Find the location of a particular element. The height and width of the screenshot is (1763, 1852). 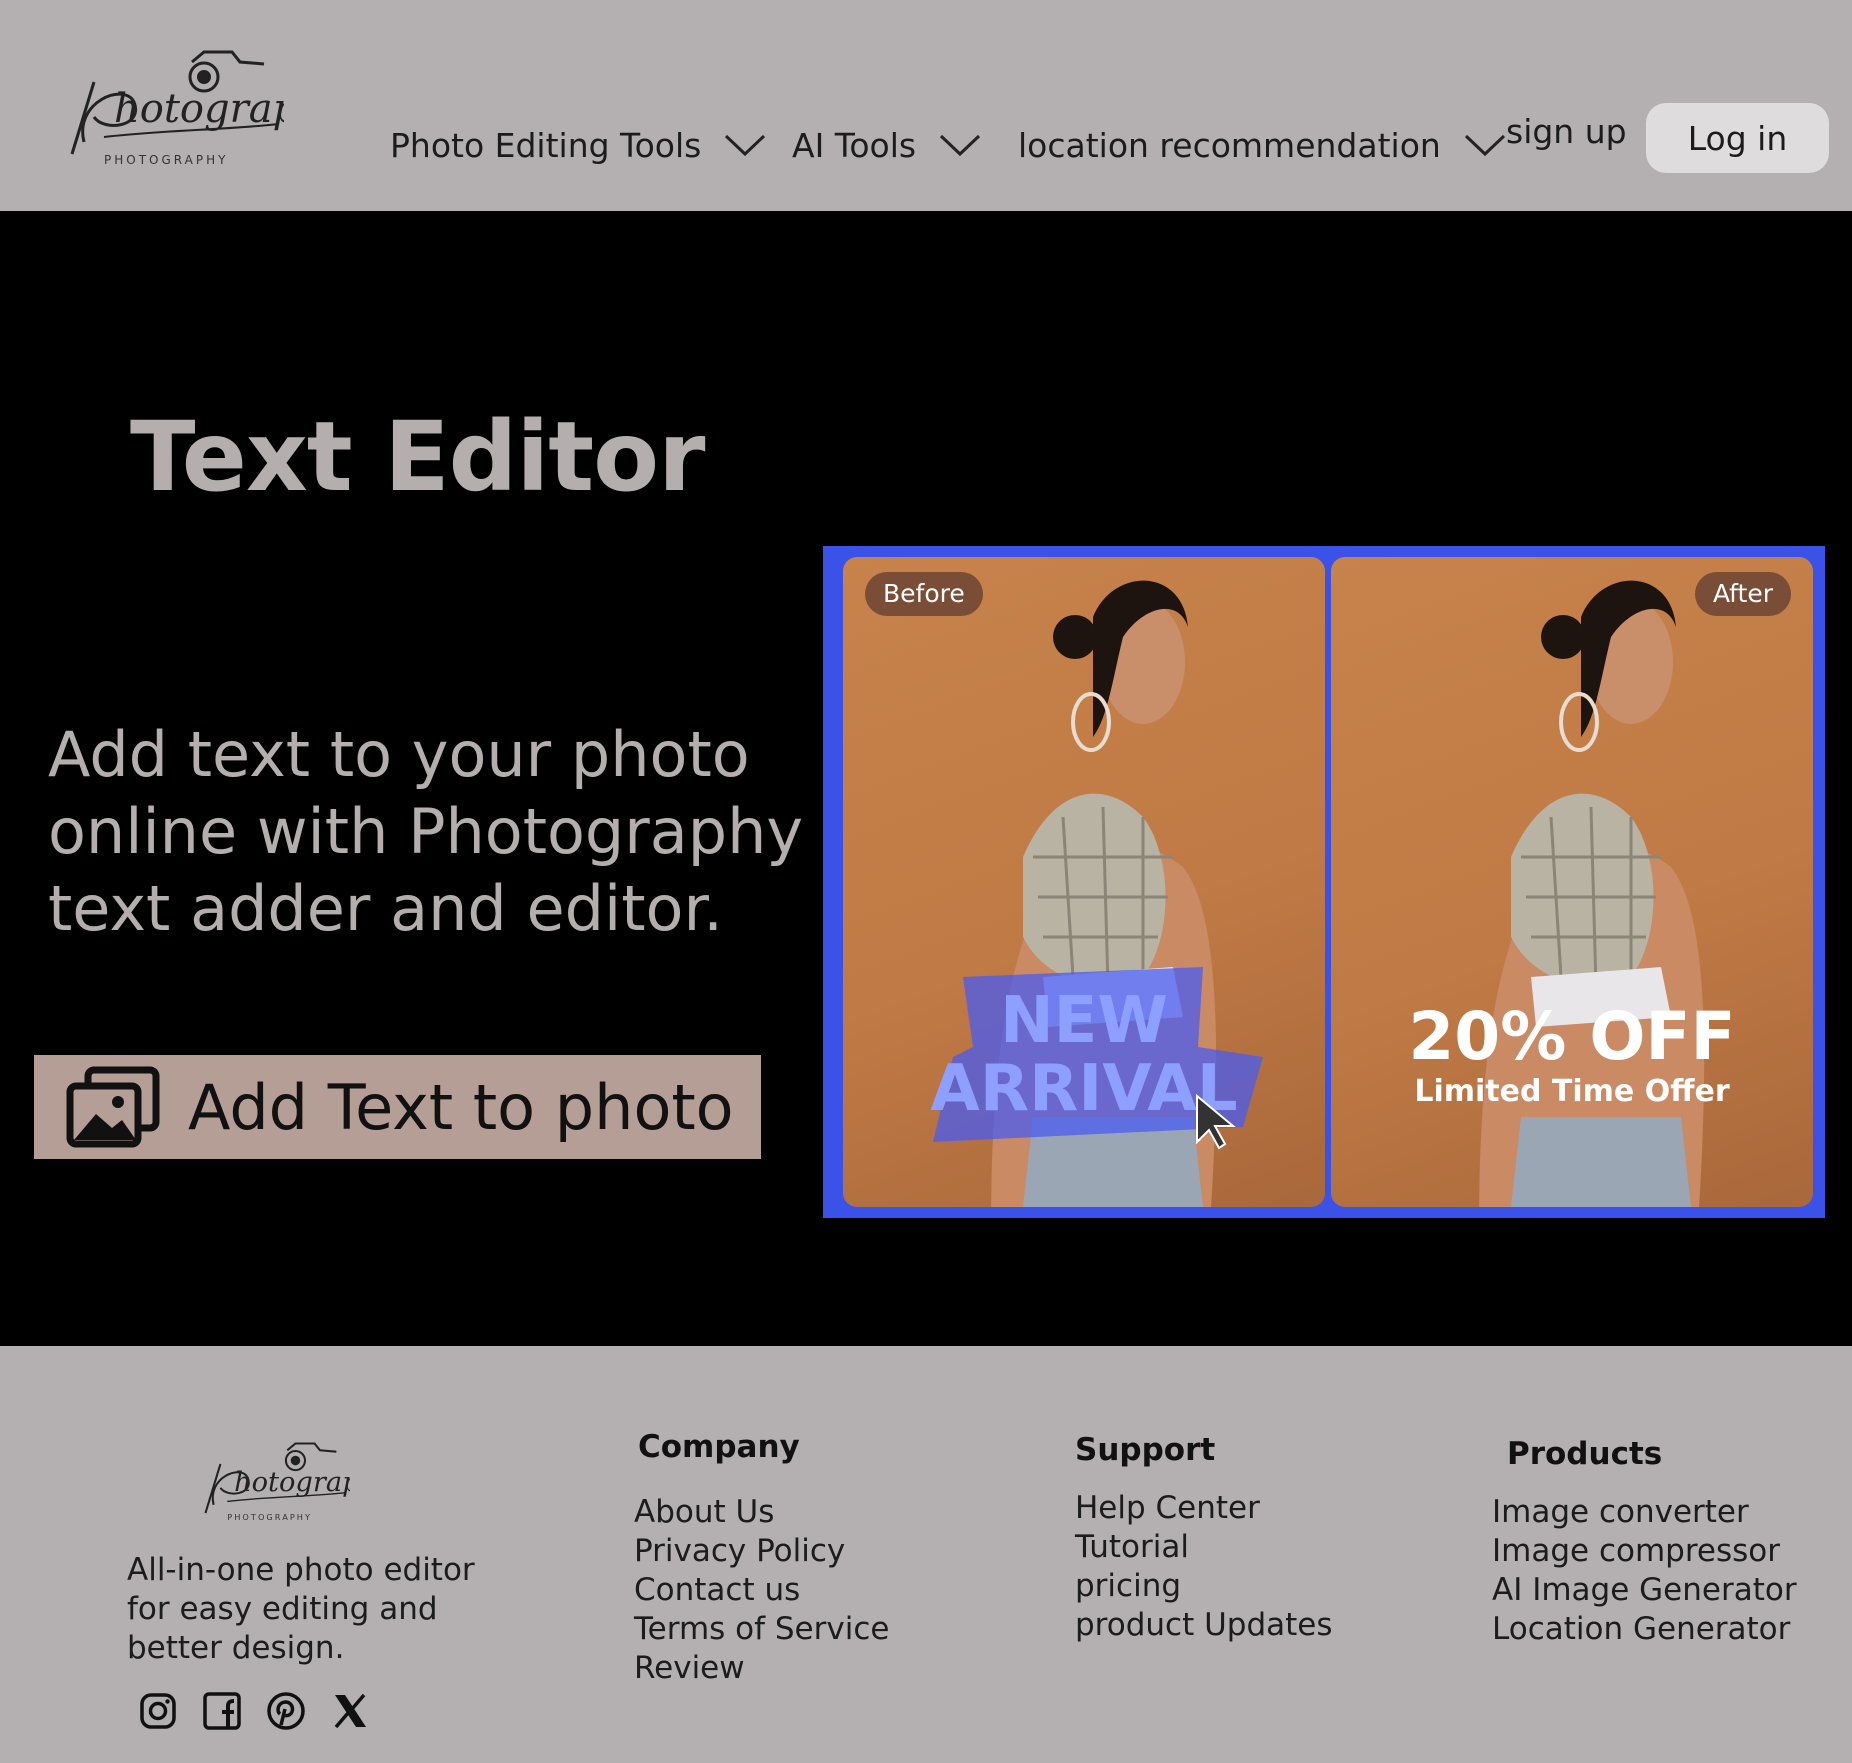

pinterest-icon is located at coordinates (286, 1711).